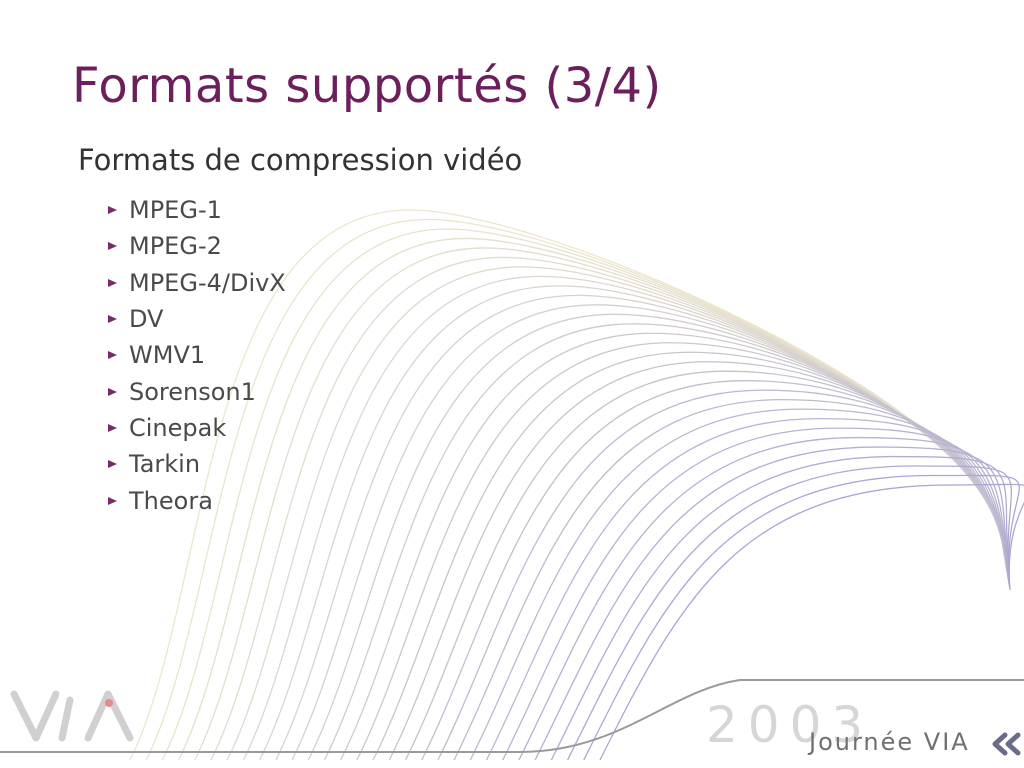 Image resolution: width=1024 pixels, height=768 pixels. I want to click on slide-title: Formats supportés (3/4), so click(367, 86).